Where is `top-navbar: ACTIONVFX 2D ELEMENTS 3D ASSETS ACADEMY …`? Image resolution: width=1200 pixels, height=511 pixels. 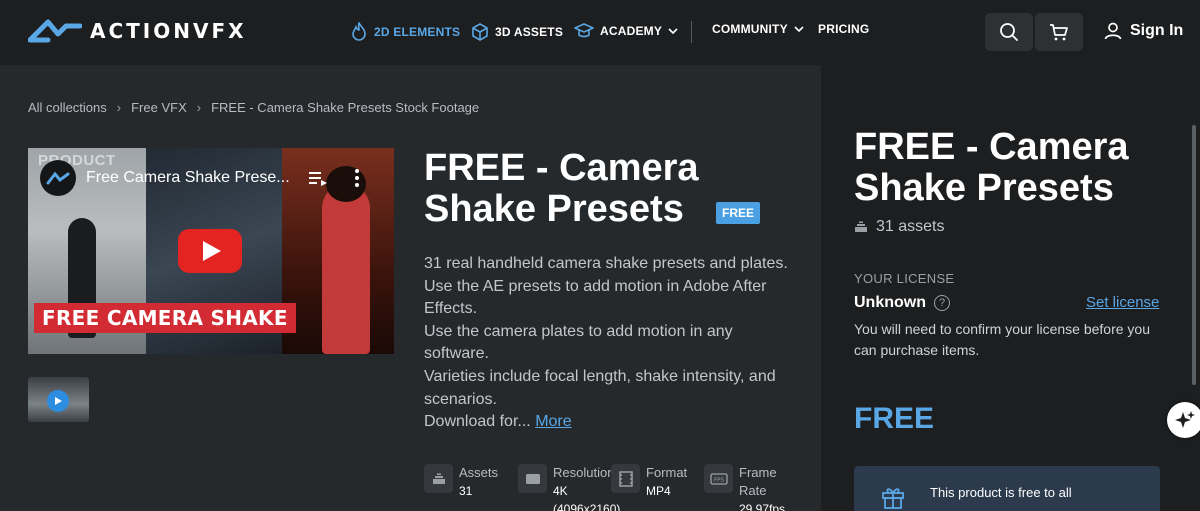
top-navbar: ACTIONVFX 2D ELEMENTS 3D ASSETS ACADEMY … is located at coordinates (600, 32).